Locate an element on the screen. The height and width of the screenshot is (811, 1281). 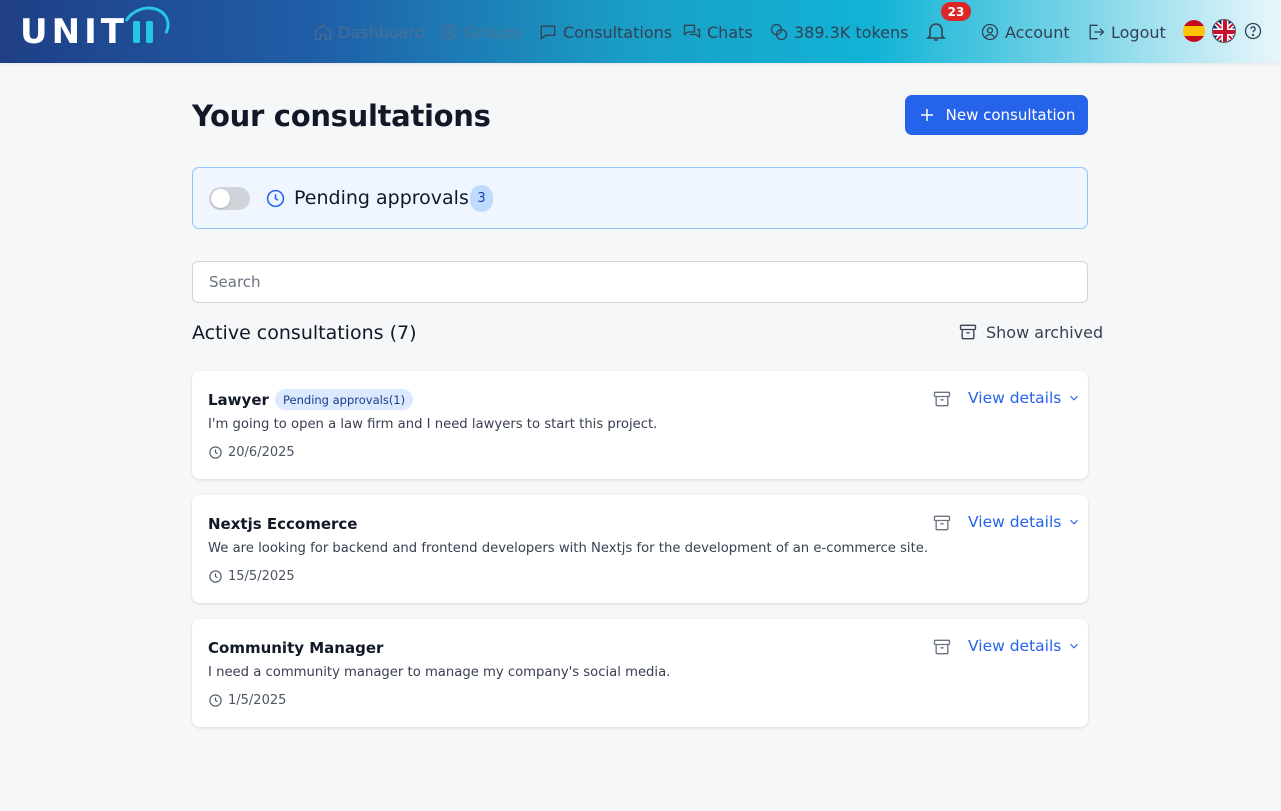
uk-flag-icon is located at coordinates (1224, 31).